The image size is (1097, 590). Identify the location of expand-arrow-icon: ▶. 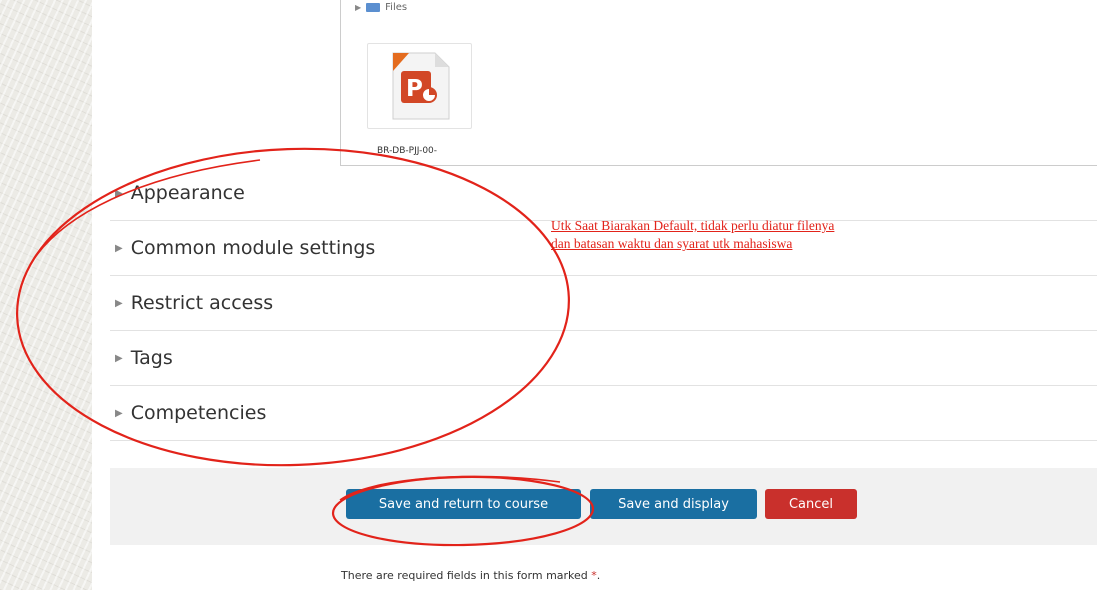
(358, 7).